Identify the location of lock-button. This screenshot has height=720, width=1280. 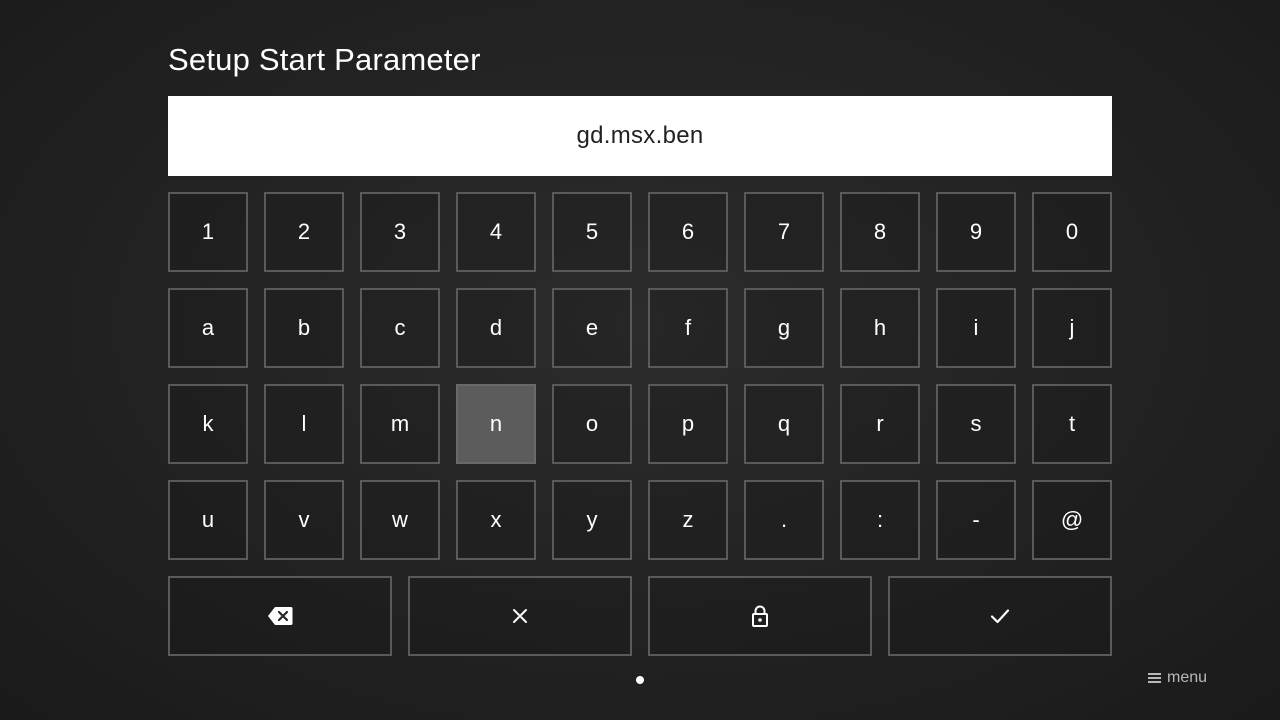
(760, 616).